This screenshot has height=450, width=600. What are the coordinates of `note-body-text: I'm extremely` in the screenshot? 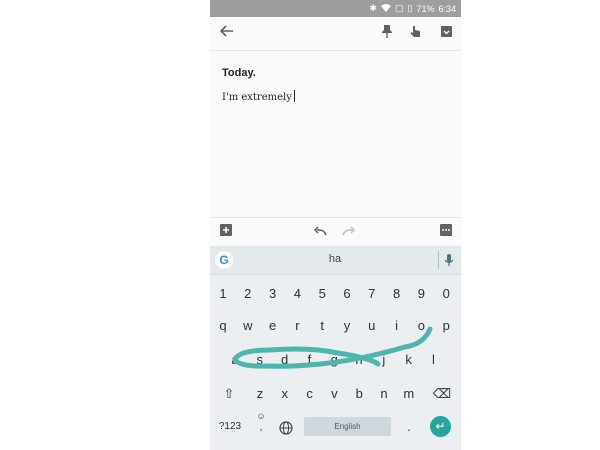 It's located at (257, 97).